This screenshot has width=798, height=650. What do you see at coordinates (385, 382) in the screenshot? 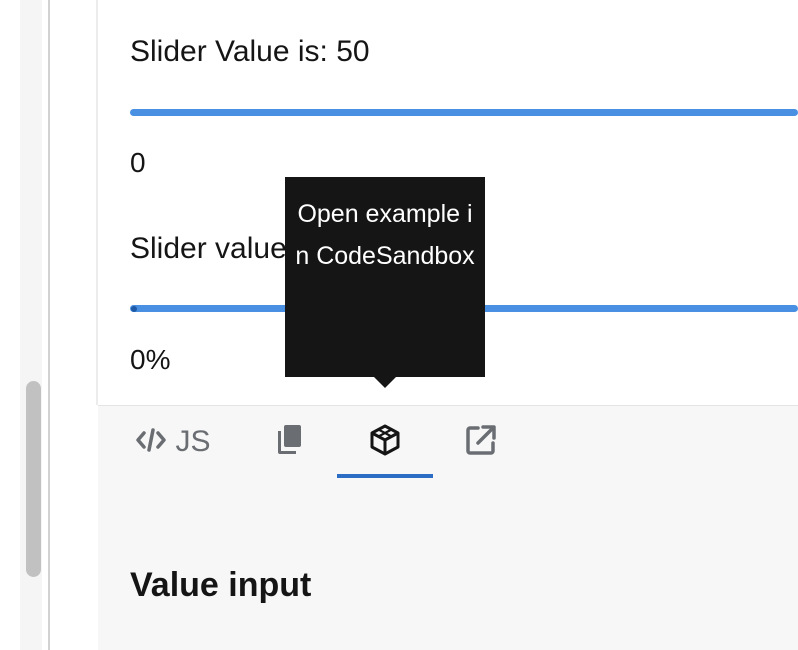
I see `tooltip-arrow` at bounding box center [385, 382].